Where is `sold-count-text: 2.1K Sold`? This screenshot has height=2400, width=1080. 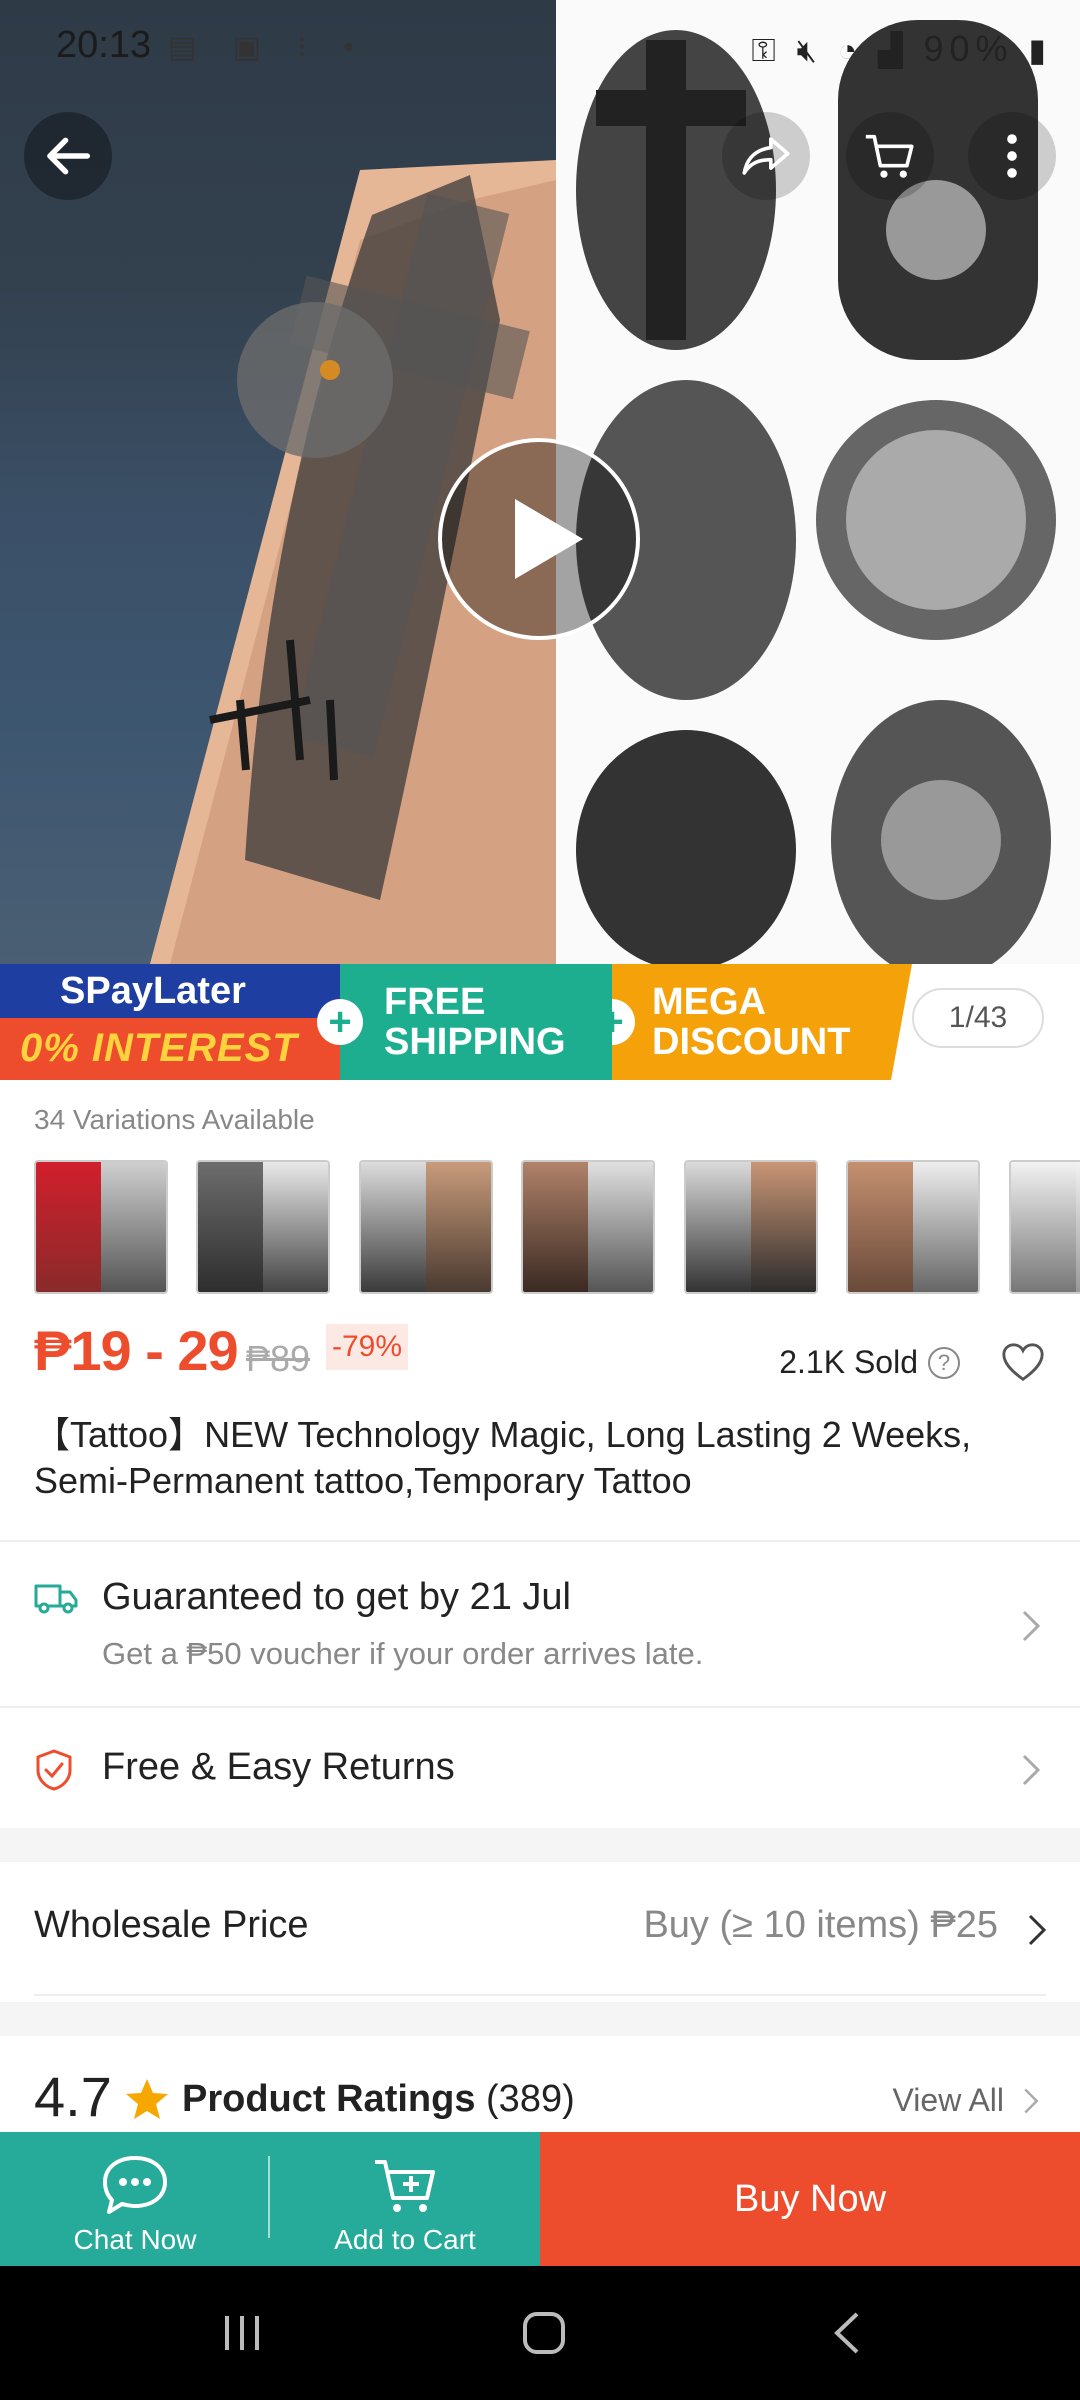
sold-count-text: 2.1K Sold is located at coordinates (848, 1362).